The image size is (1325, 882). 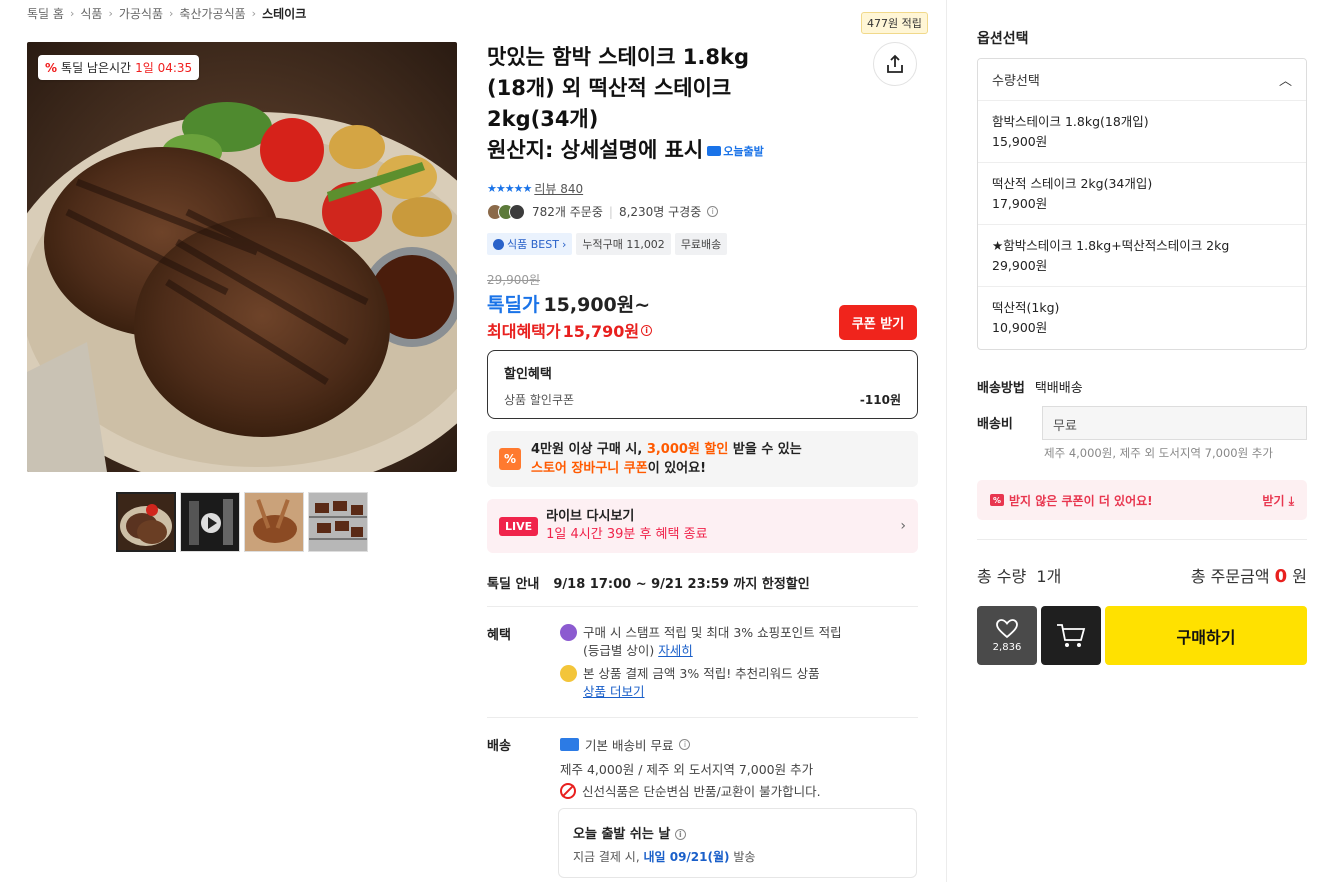 What do you see at coordinates (702, 526) in the screenshot?
I see `live-replay-banner: LIVE 라이브 다시보기 1일 4시간 39분 후 혜택 종료 ›` at bounding box center [702, 526].